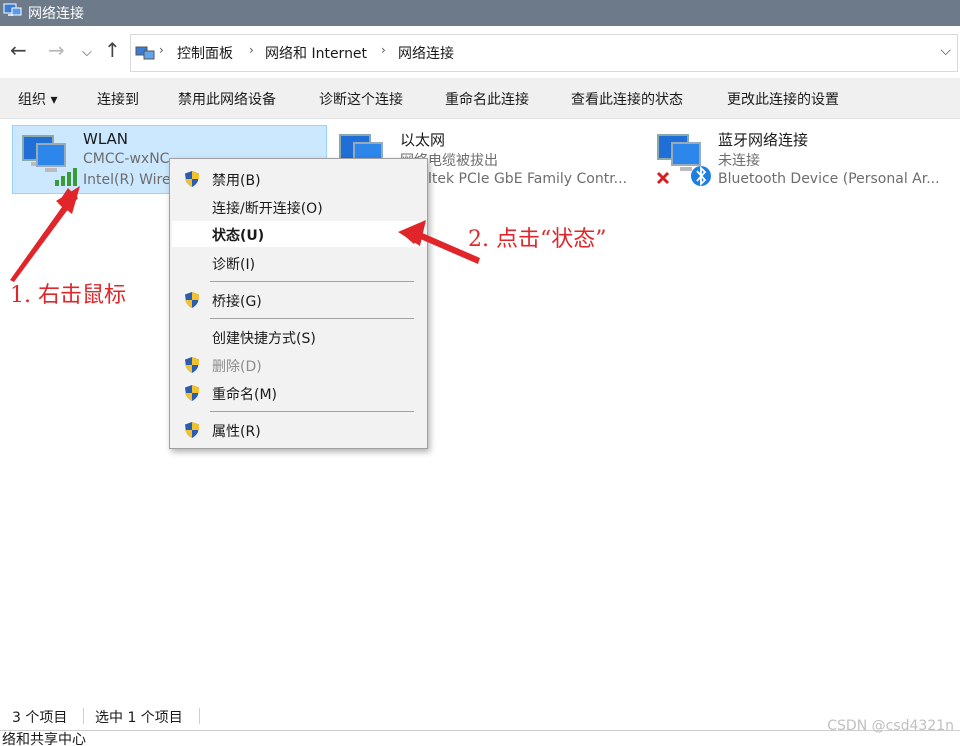 Image resolution: width=960 pixels, height=746 pixels. I want to click on status-bar: 3 个项目 选中 1 个项目, so click(480, 716).